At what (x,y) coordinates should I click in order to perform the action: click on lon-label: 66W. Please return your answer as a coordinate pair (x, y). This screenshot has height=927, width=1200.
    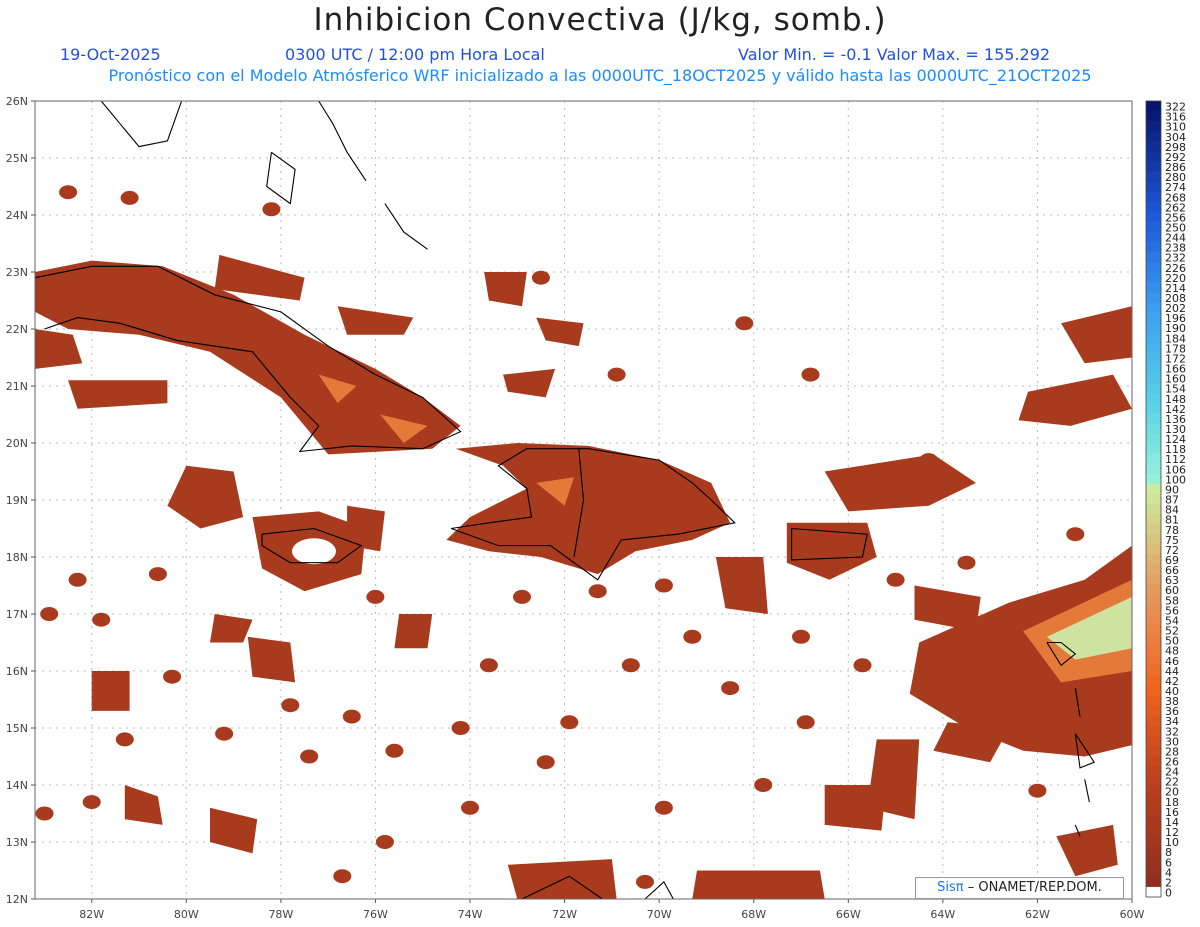
    Looking at the image, I should click on (848, 914).